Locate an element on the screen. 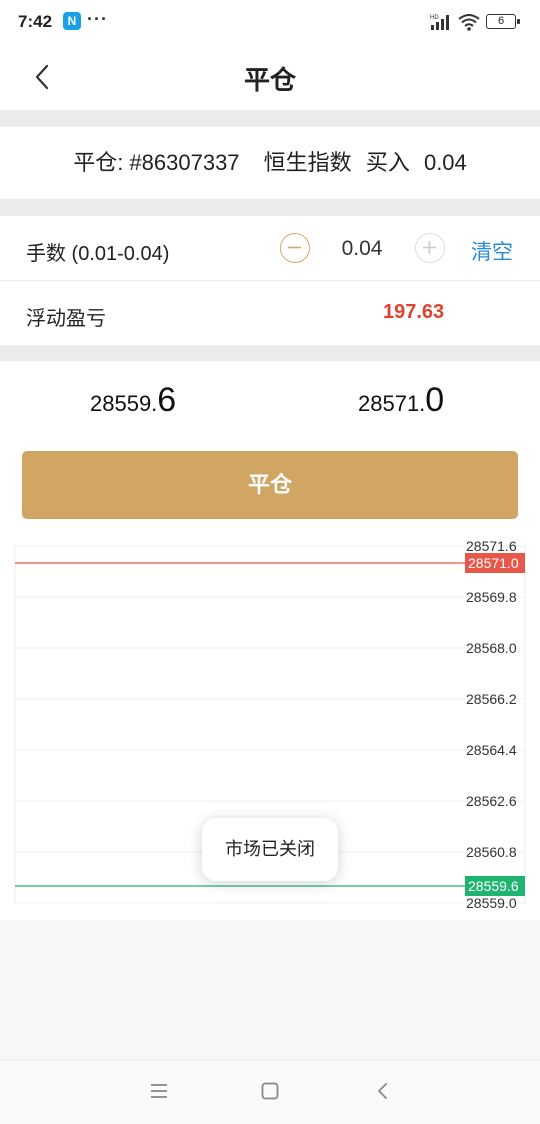 This screenshot has width=540, height=1124. back-icon is located at coordinates (383, 1091).